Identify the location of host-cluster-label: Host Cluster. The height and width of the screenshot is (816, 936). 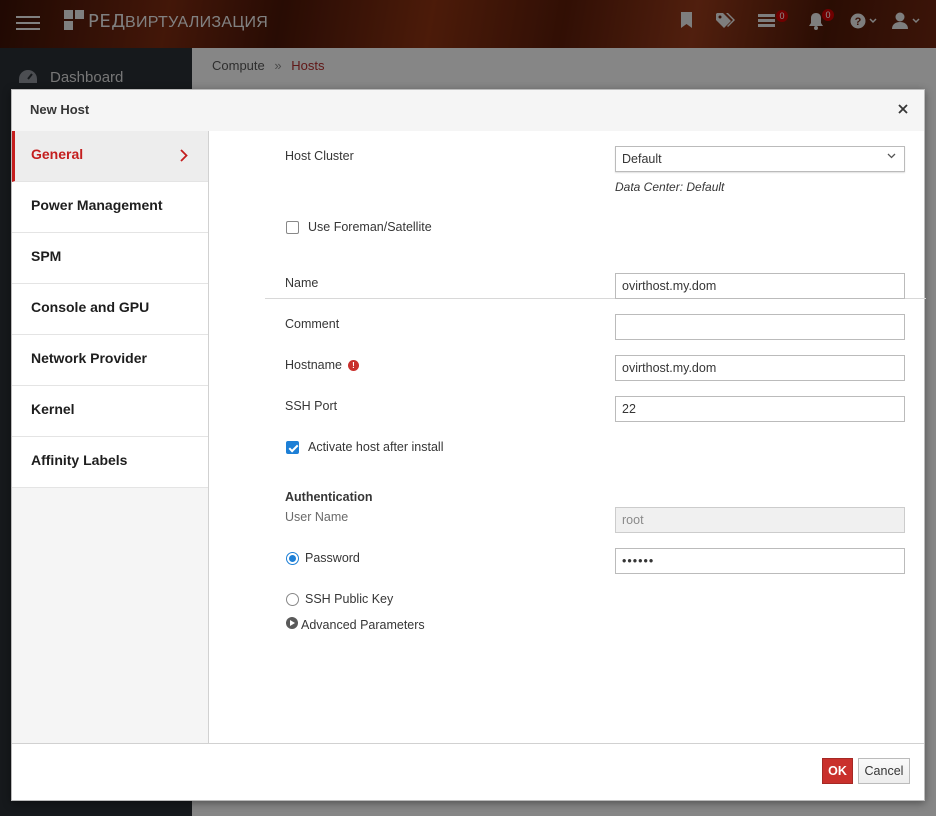
(319, 156).